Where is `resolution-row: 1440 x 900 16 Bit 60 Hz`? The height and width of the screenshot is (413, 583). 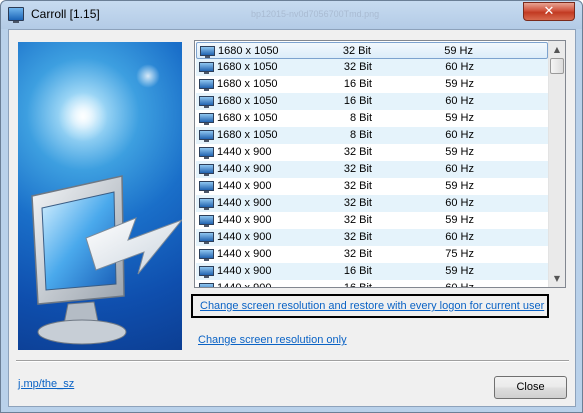 resolution-row: 1440 x 900 16 Bit 60 Hz is located at coordinates (372, 284).